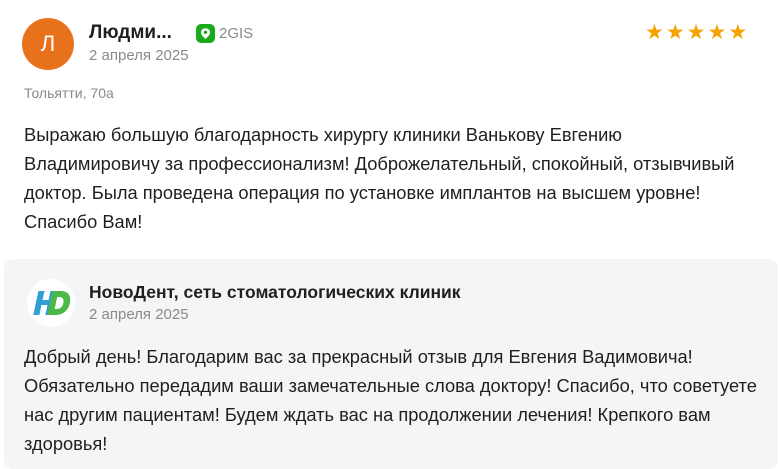 Image resolution: width=780 pixels, height=469 pixels. I want to click on review-source: 2GIS, so click(224, 33).